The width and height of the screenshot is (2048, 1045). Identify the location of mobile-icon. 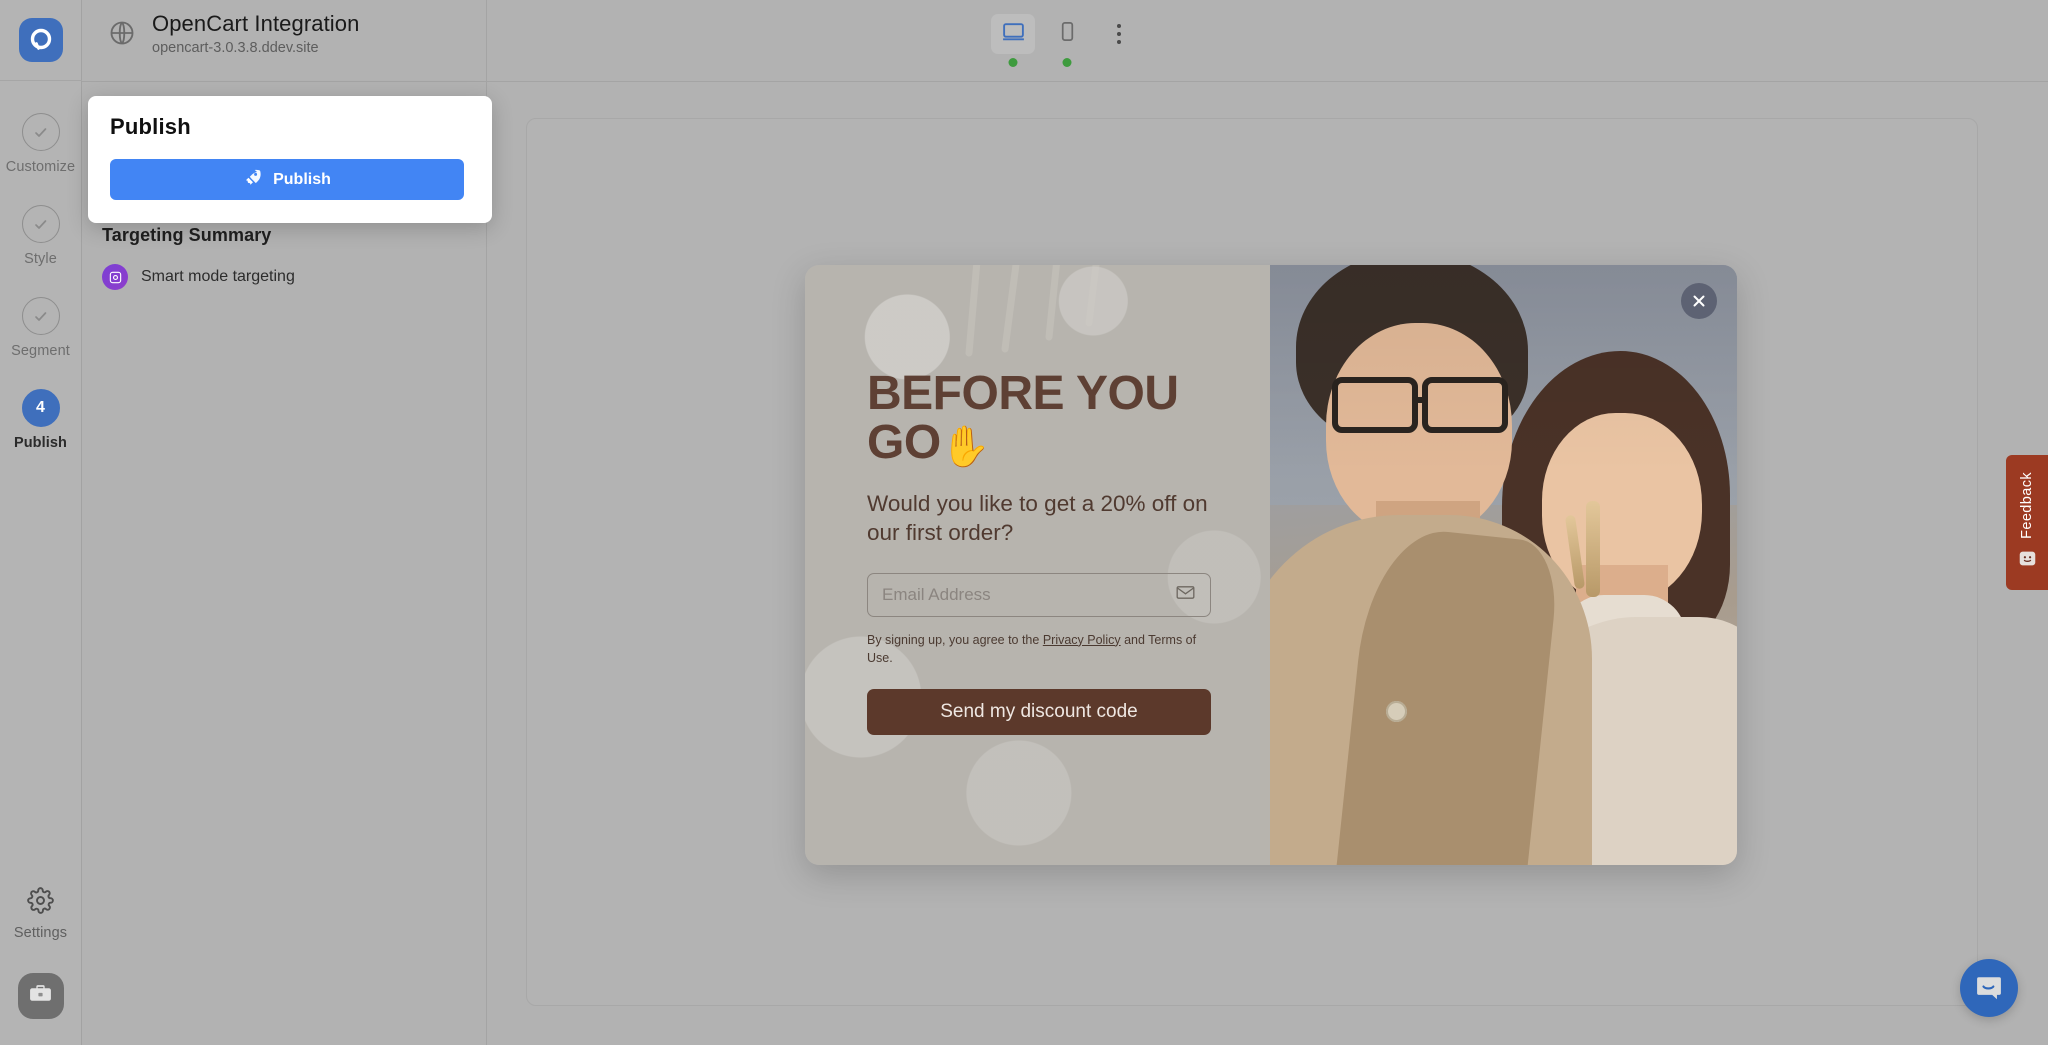
(1067, 34).